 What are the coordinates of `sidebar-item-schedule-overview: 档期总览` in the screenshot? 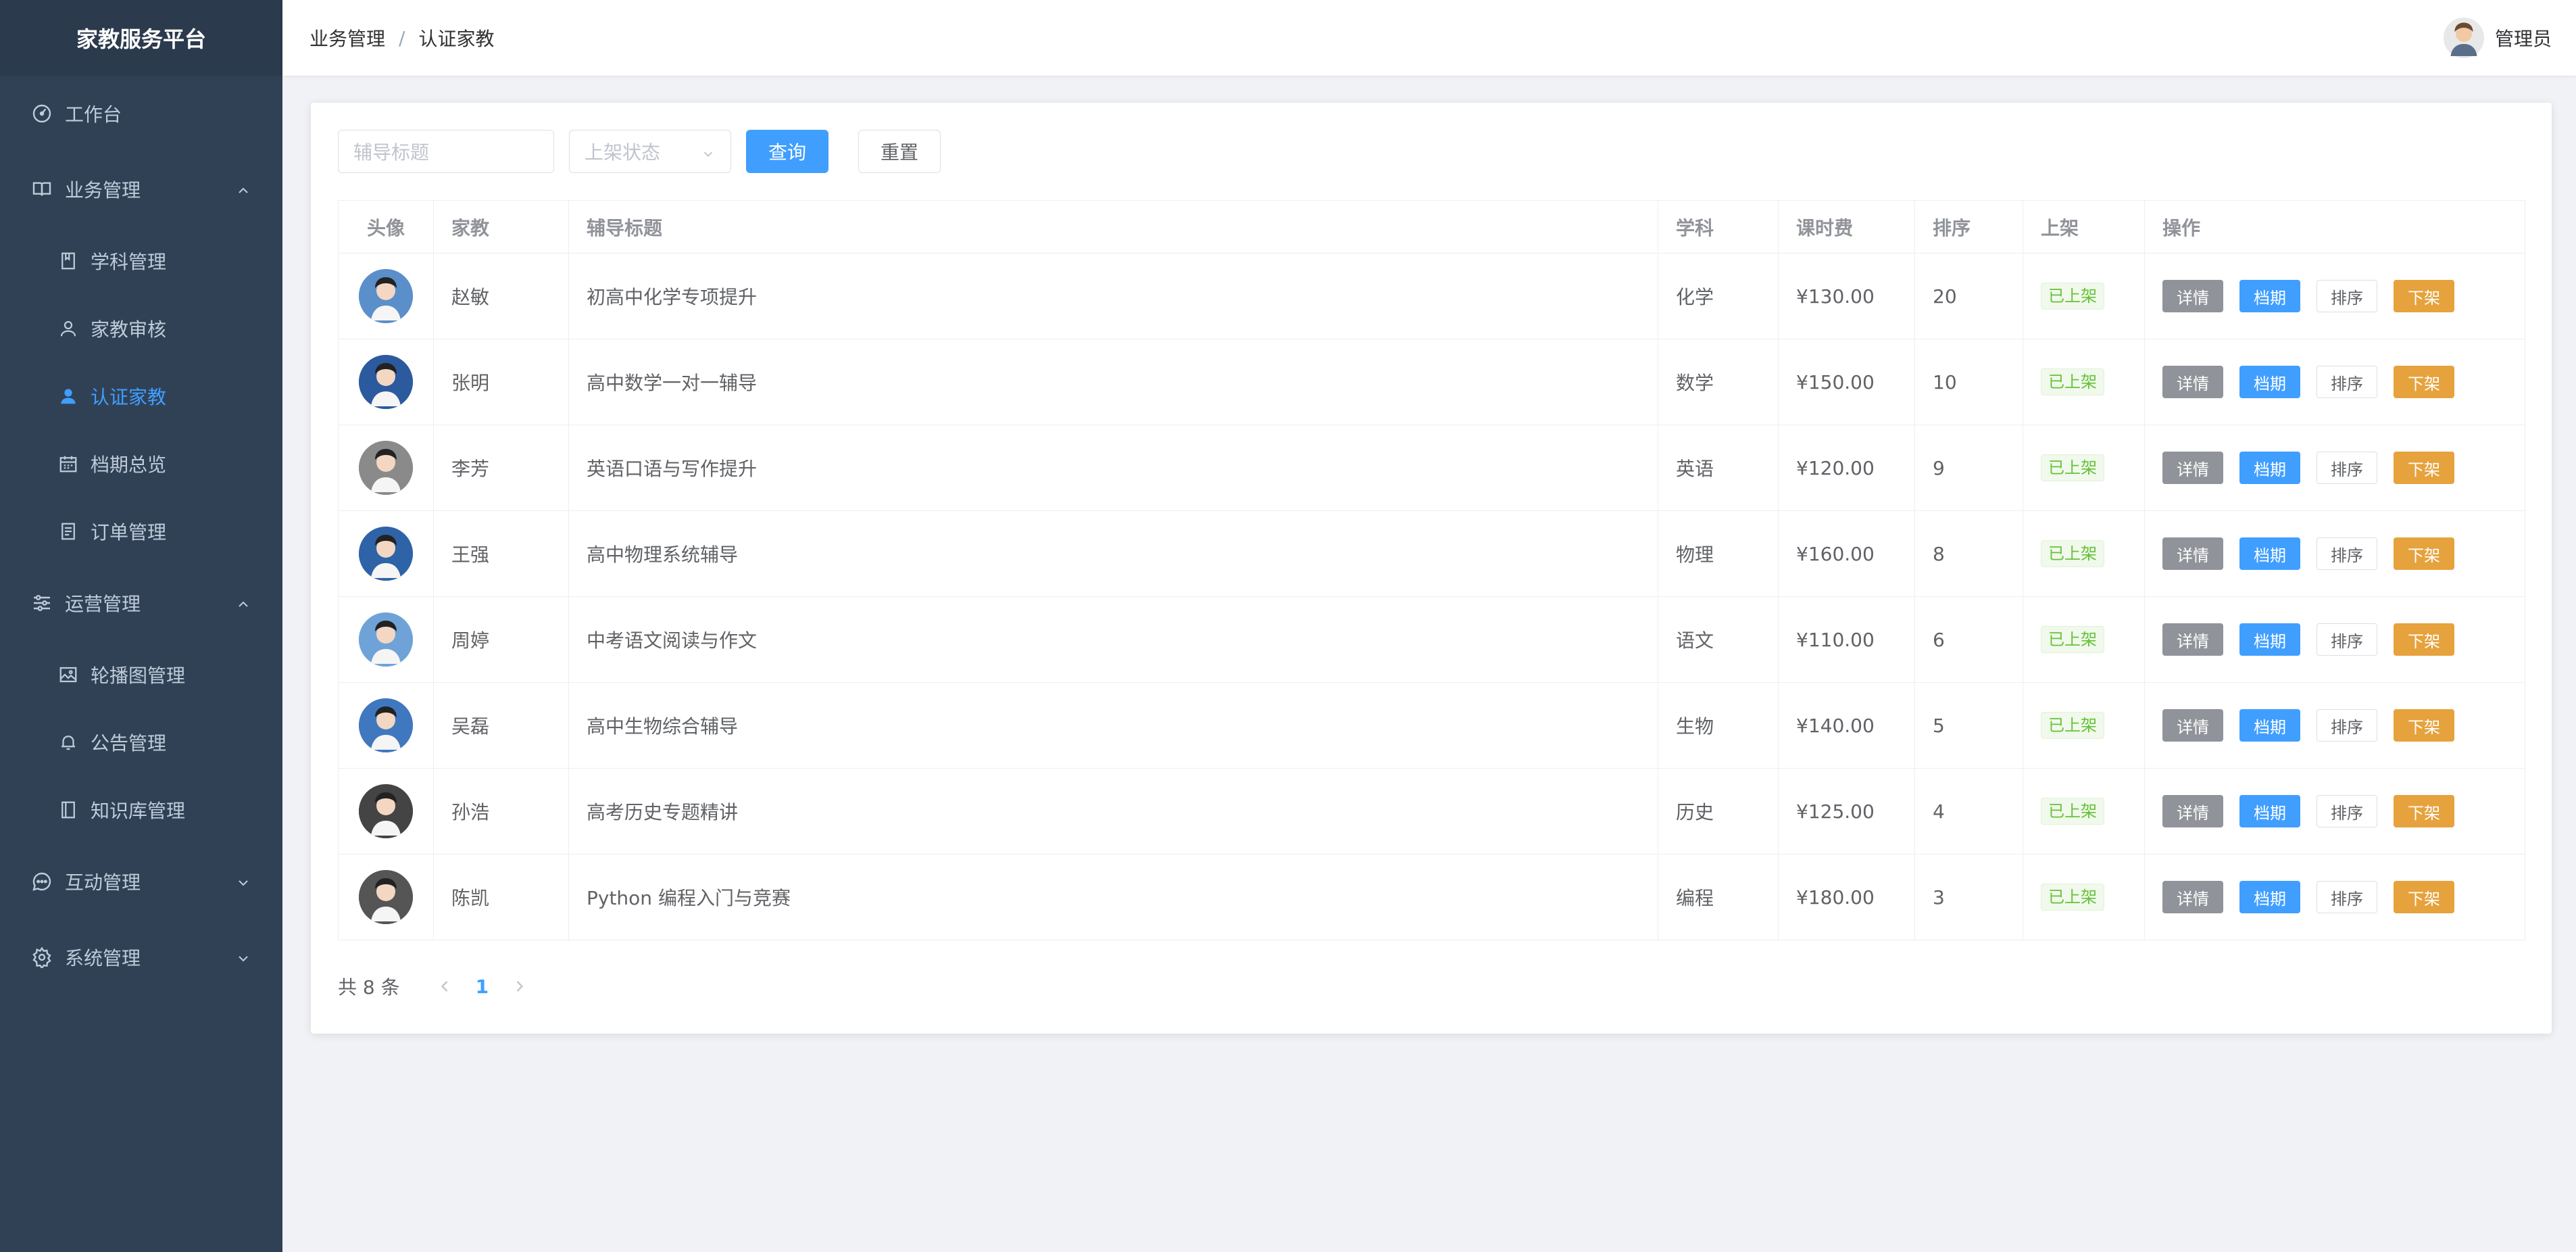 It's located at (141, 464).